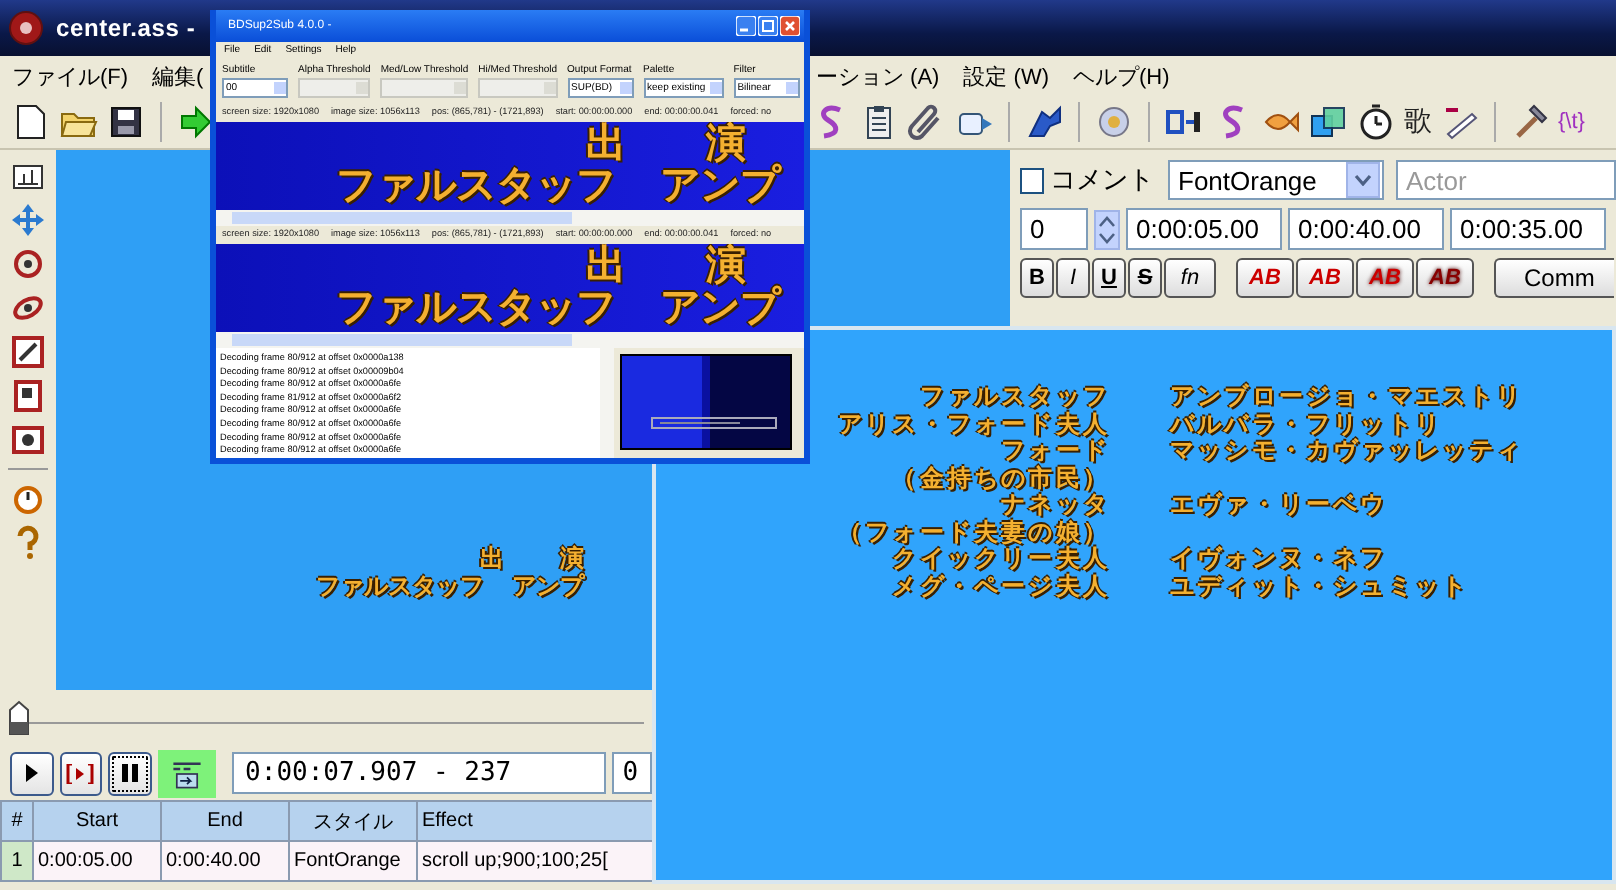 The width and height of the screenshot is (1616, 890). I want to click on pause-icon, so click(129, 773).